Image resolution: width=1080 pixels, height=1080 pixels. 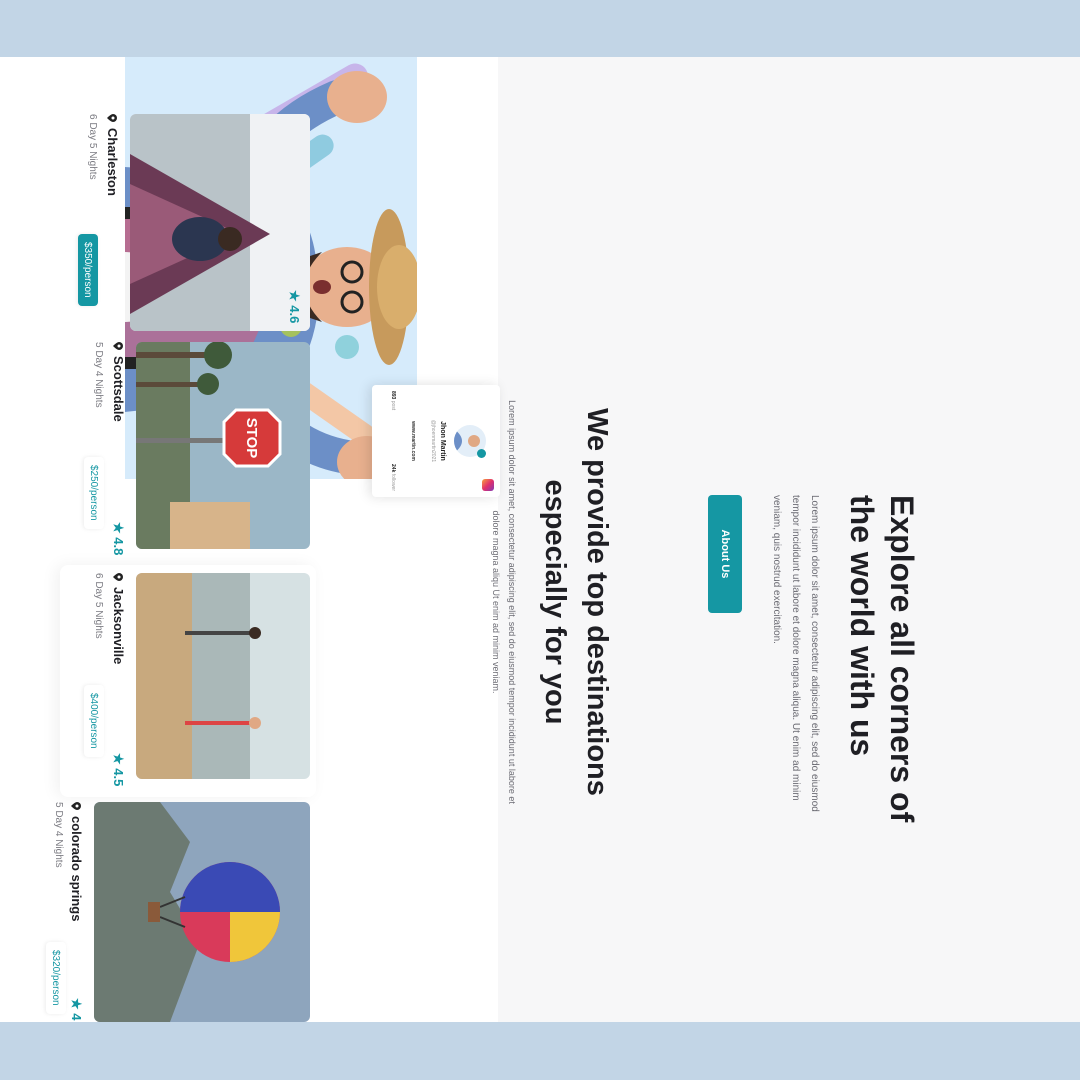 What do you see at coordinates (725, 554) in the screenshot?
I see `about-us-button: About Us` at bounding box center [725, 554].